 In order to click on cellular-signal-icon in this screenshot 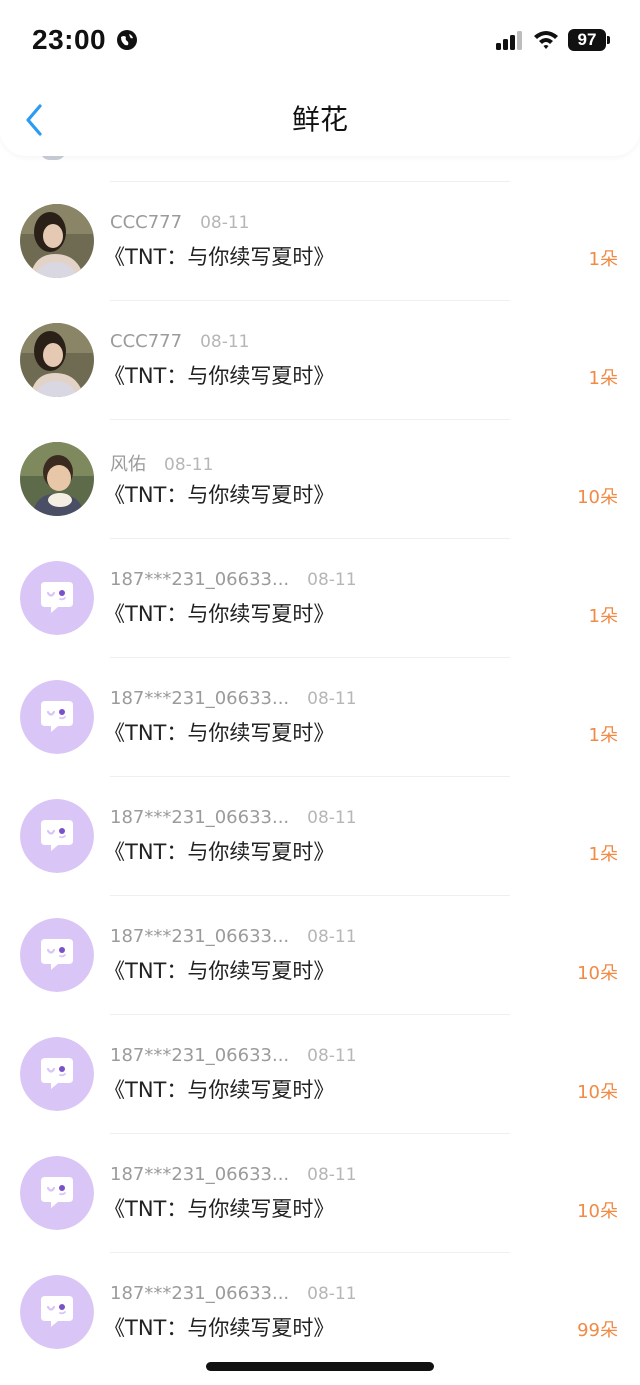, I will do `click(509, 40)`.